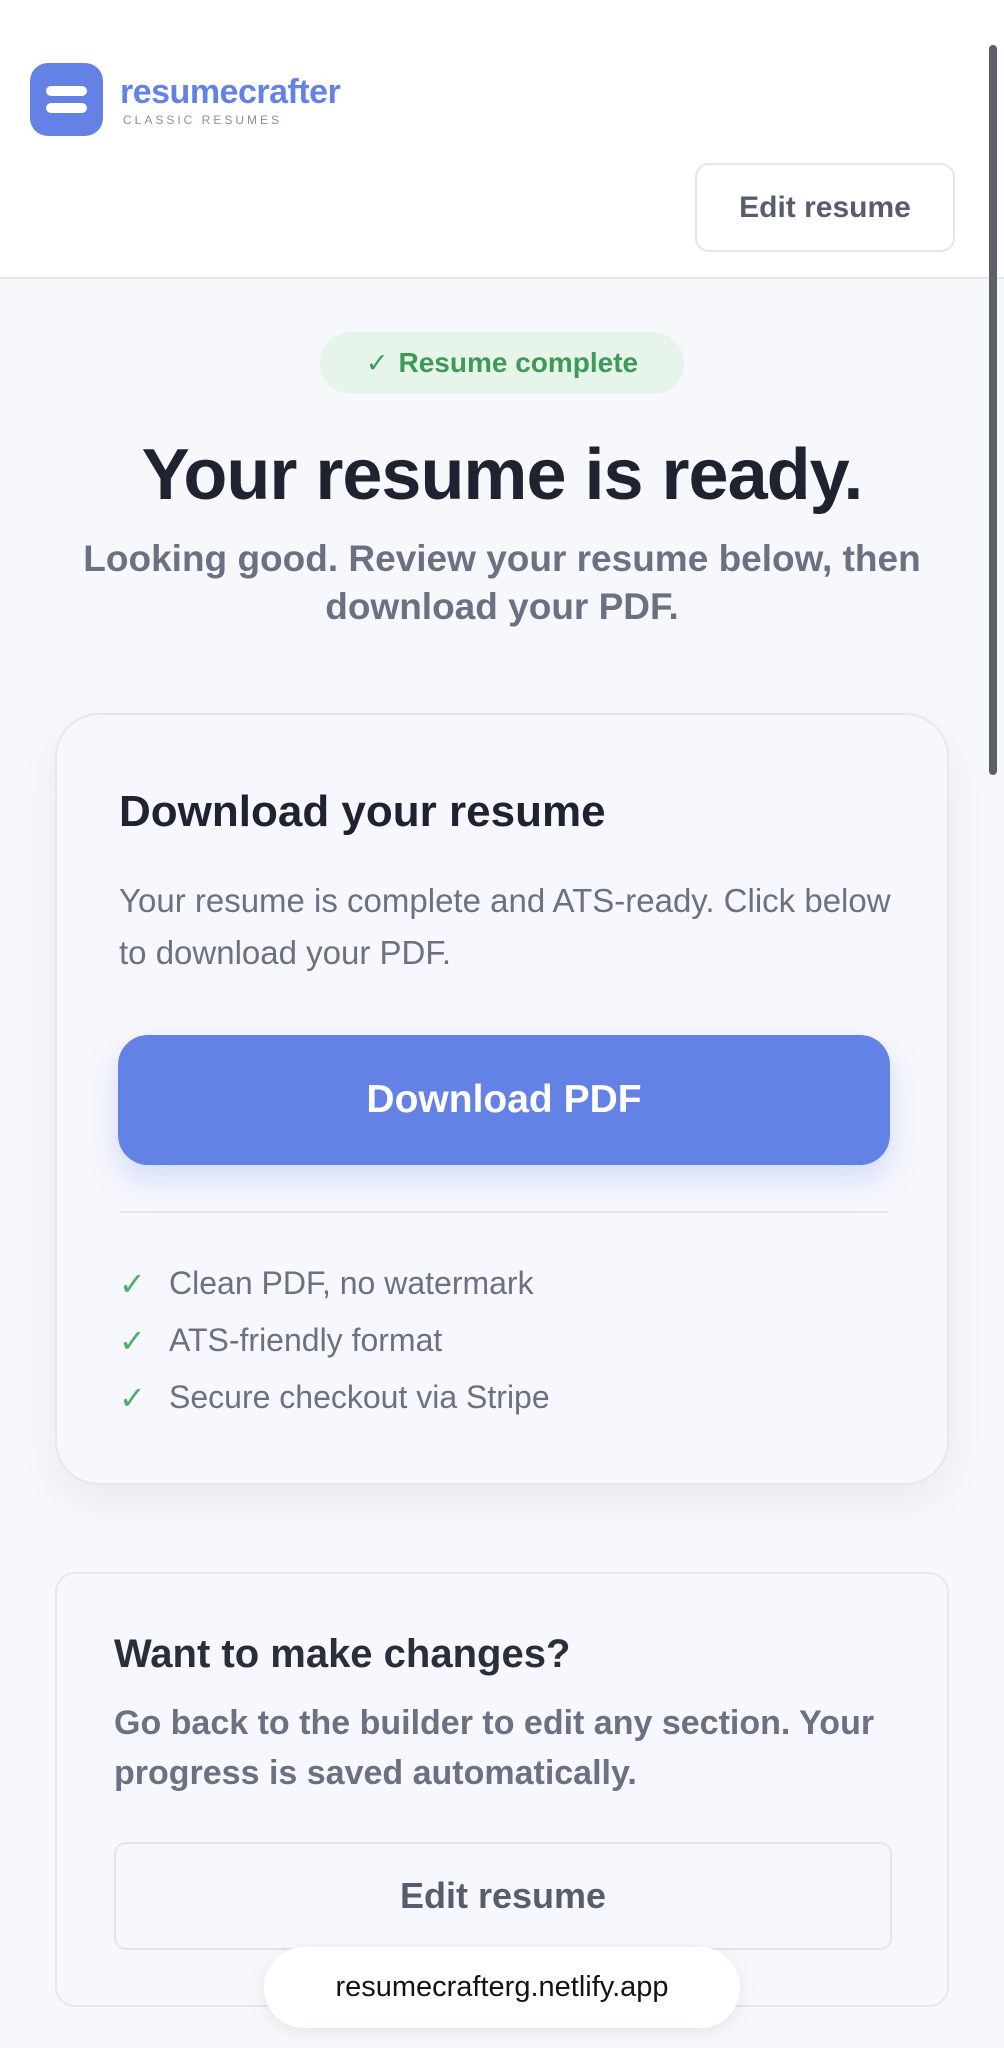 The height and width of the screenshot is (2048, 1004). I want to click on edit-resume-header-button: Edit resume, so click(825, 207).